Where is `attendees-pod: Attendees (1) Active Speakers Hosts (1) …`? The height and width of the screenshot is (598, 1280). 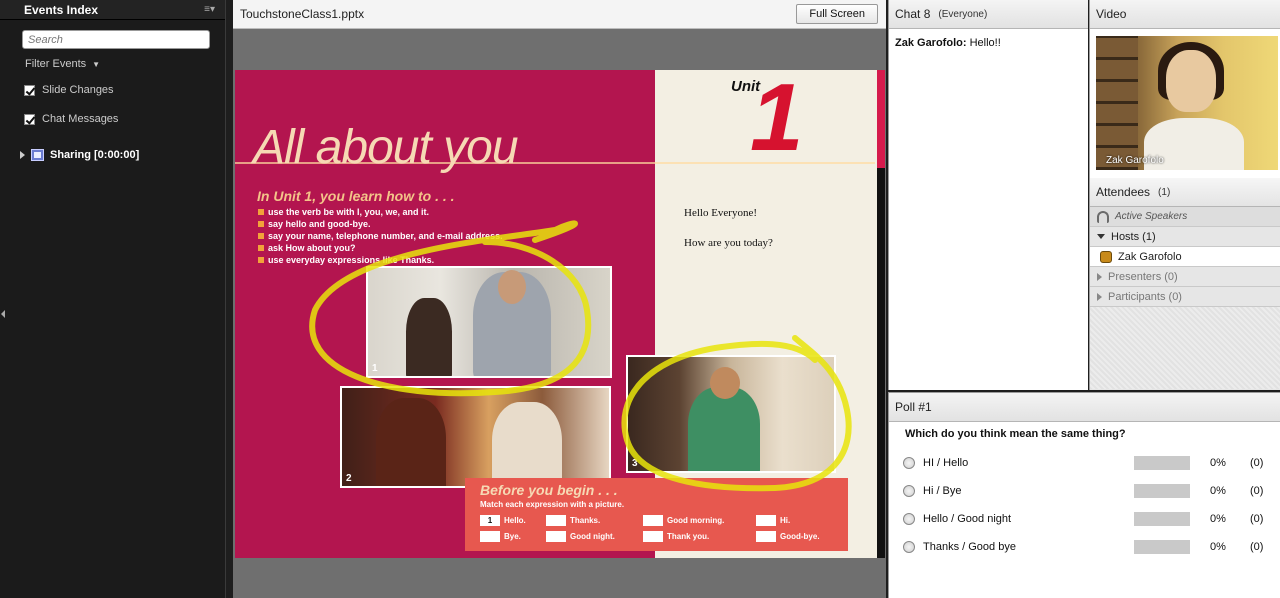 attendees-pod: Attendees (1) Active Speakers Hosts (1) … is located at coordinates (1184, 284).